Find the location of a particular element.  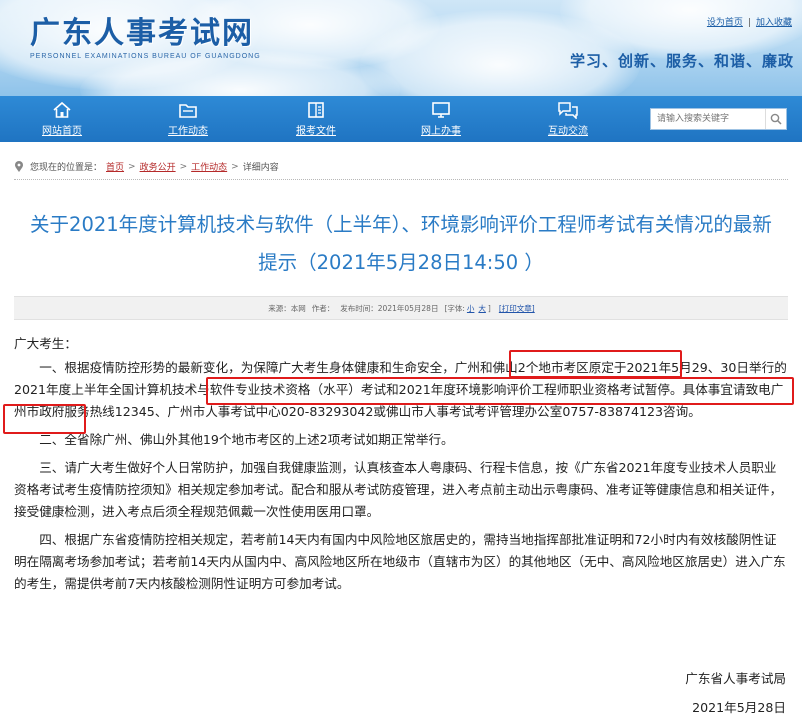

nav-item-home: 网站首页 is located at coordinates (62, 119).